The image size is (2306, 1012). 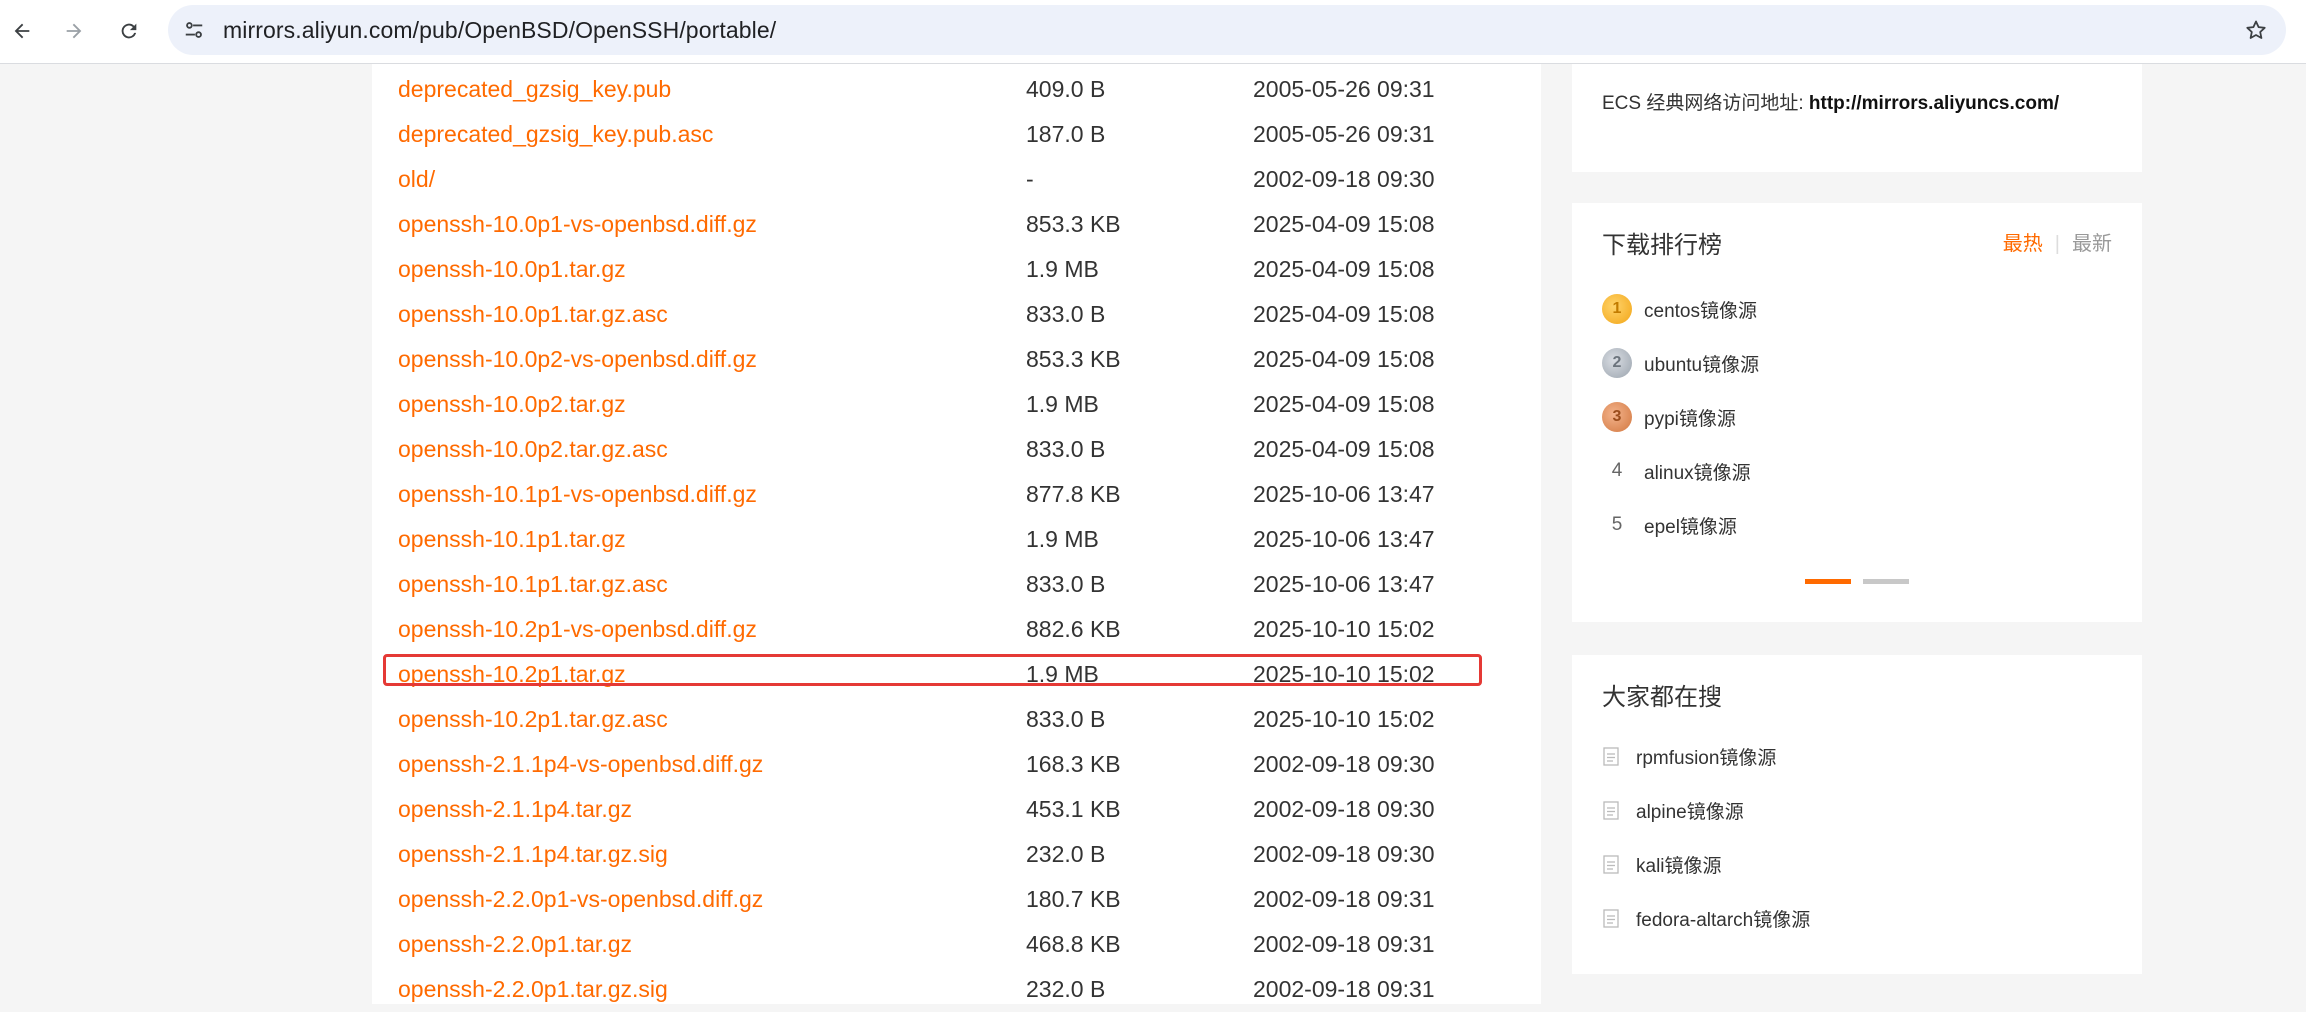 I want to click on file-date: 2005-05-26 09:31, so click(x=1344, y=89).